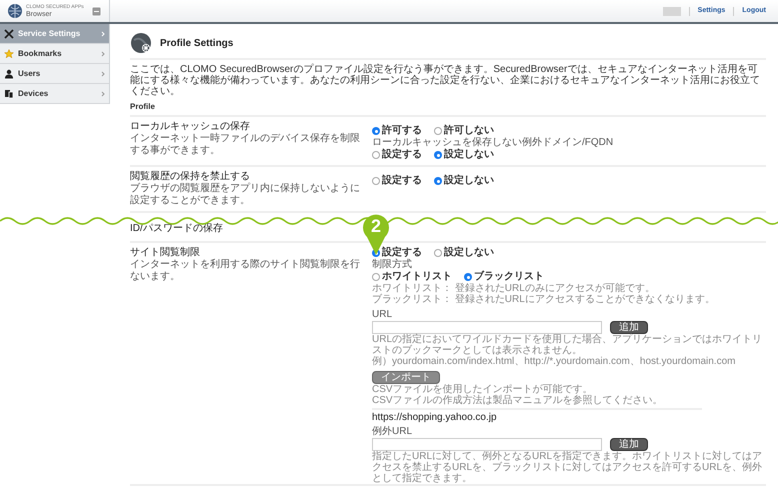 The image size is (778, 500). Describe the element at coordinates (245, 195) in the screenshot. I see `setting-description: ブラウザの閲覧履歴をアプリ内に保持しないように設定することができます。` at that location.